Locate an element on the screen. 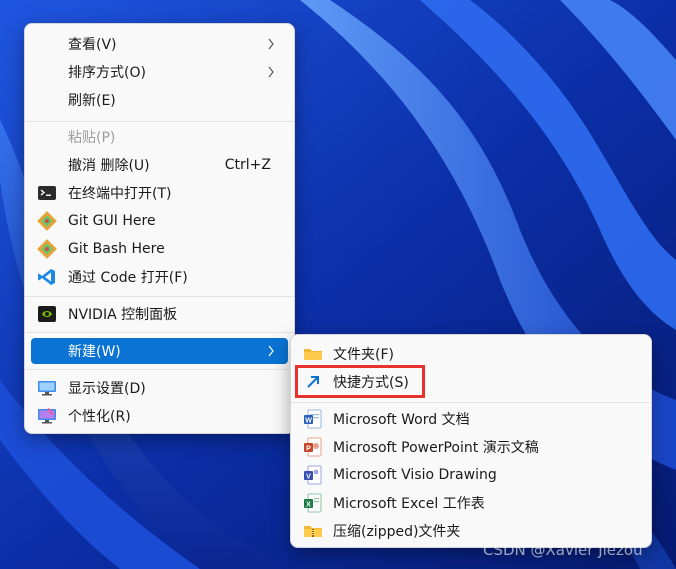  menu-item-label: Microsoft Visio Drawing is located at coordinates (415, 475).